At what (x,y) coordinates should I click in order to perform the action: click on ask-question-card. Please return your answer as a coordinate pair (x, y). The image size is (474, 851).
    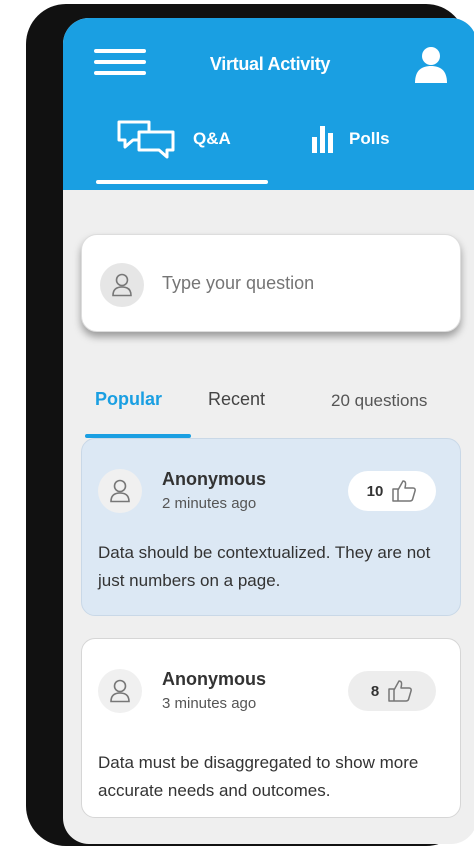
    Looking at the image, I should click on (271, 283).